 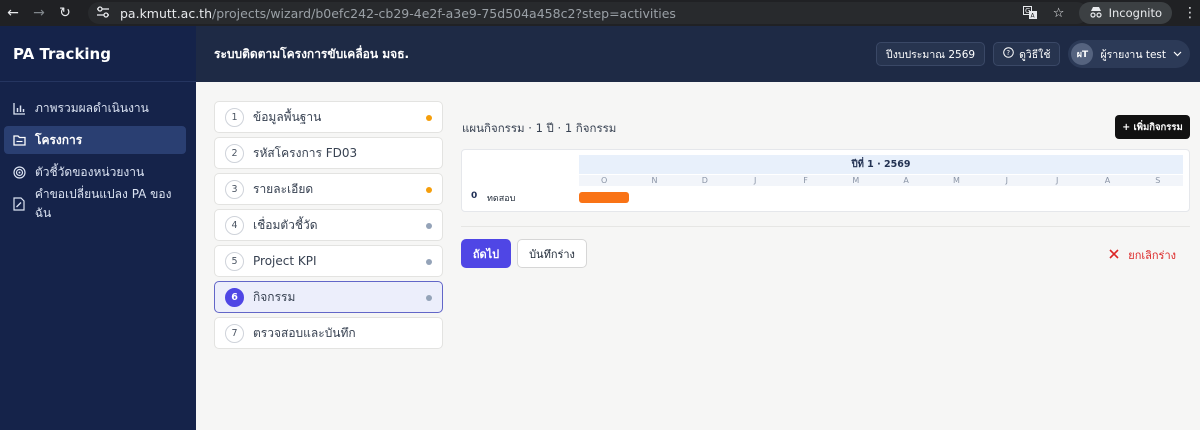 I want to click on divider, so click(x=825, y=226).